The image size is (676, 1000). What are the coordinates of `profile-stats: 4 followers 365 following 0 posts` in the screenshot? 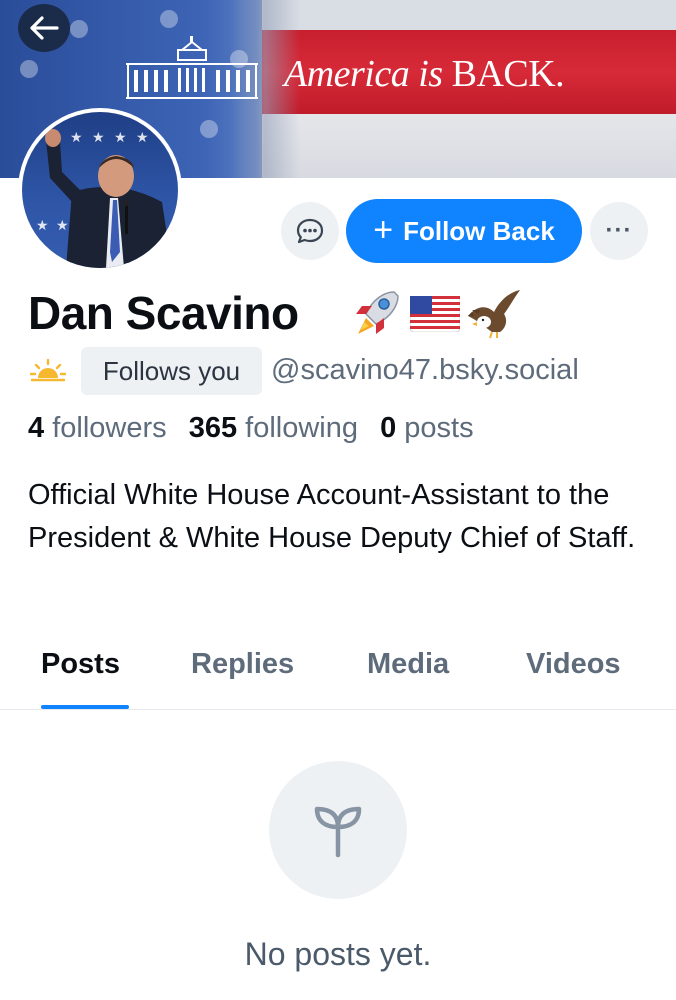 It's located at (251, 428).